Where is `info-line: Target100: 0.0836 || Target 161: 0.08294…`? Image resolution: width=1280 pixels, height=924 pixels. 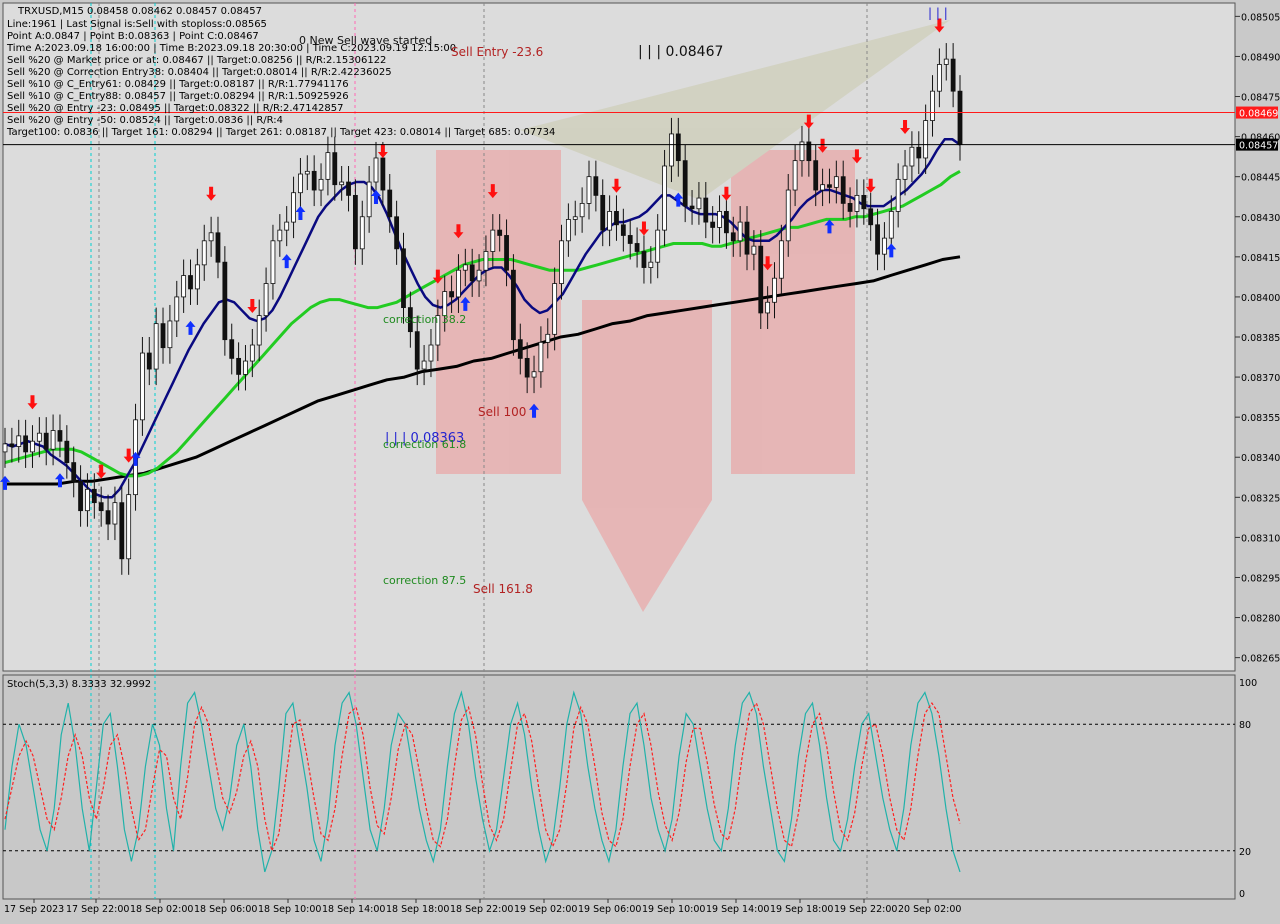 info-line: Target100: 0.0836 || Target 161: 0.08294… is located at coordinates (280, 132).